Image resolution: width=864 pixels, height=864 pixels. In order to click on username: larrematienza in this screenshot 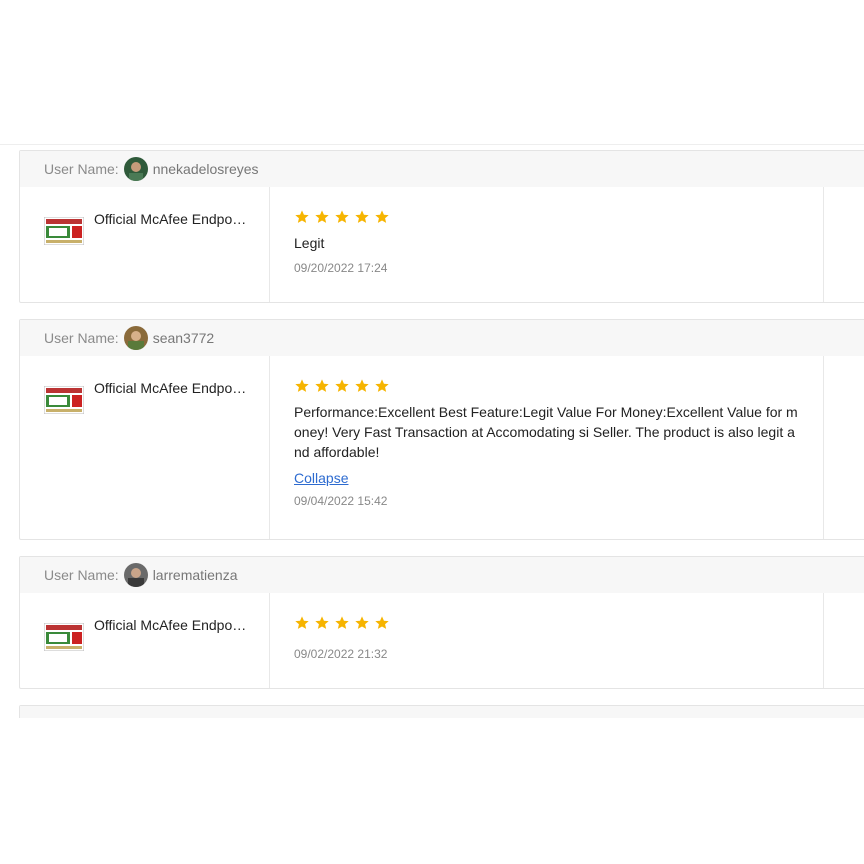, I will do `click(195, 575)`.